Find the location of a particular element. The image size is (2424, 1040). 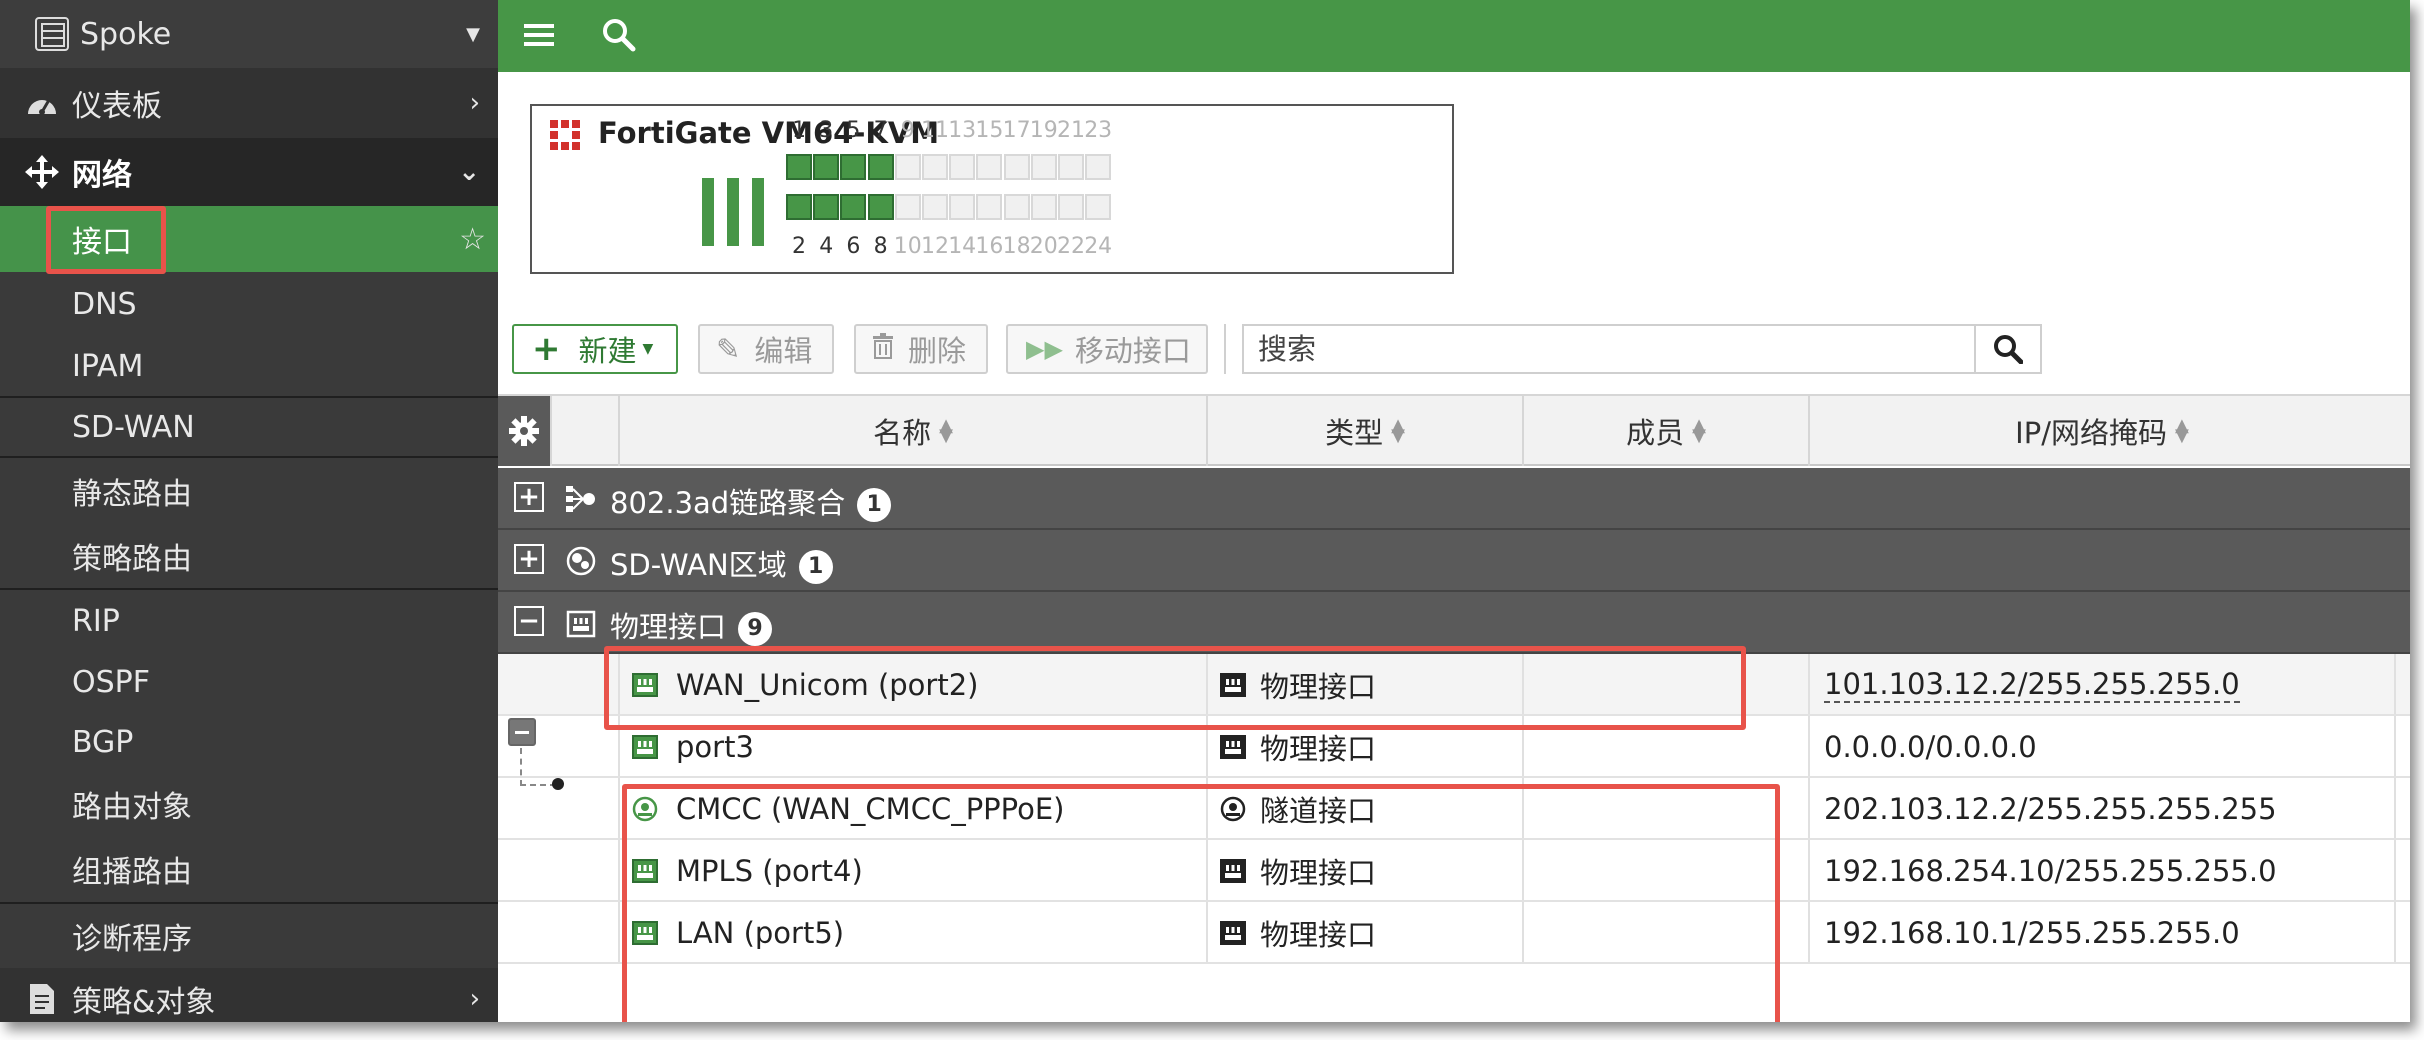

toolbar-divider is located at coordinates (1225, 349).